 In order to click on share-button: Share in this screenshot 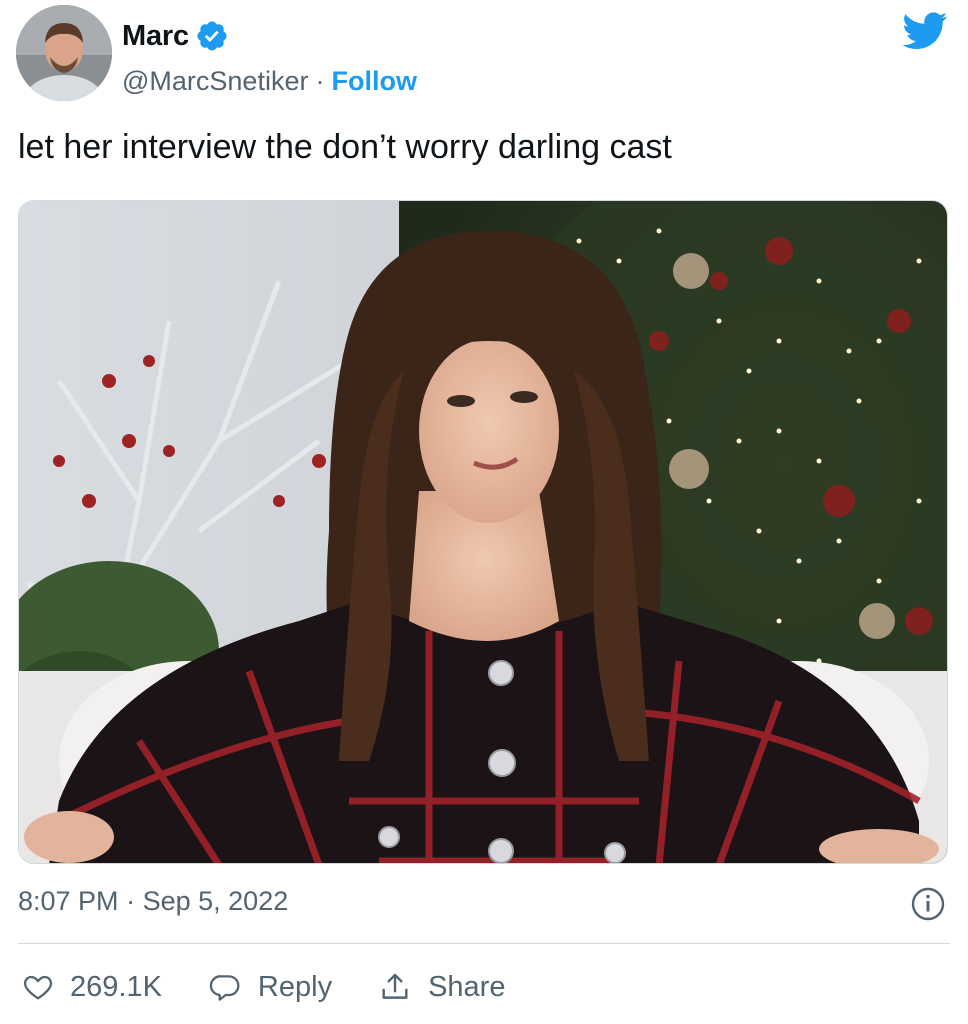, I will do `click(441, 987)`.